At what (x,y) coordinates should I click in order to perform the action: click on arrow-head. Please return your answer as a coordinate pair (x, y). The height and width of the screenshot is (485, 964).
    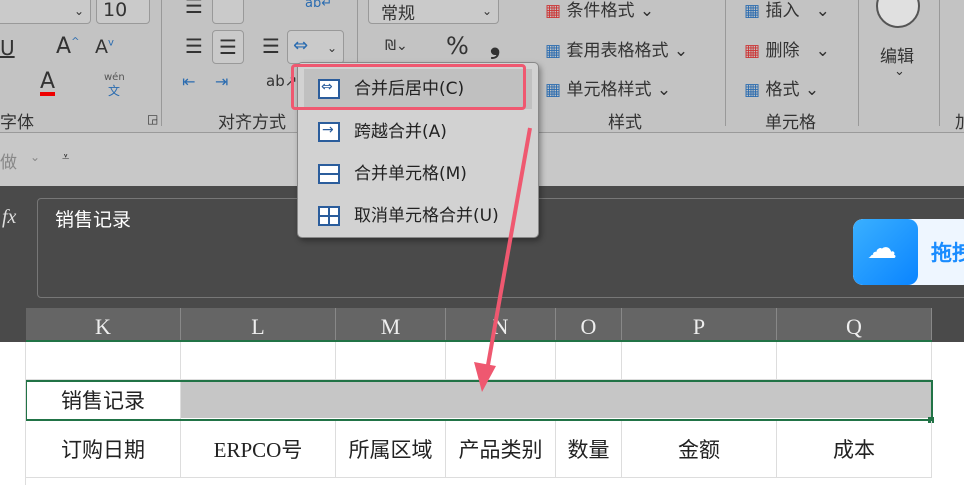
    Looking at the image, I should click on (485, 377).